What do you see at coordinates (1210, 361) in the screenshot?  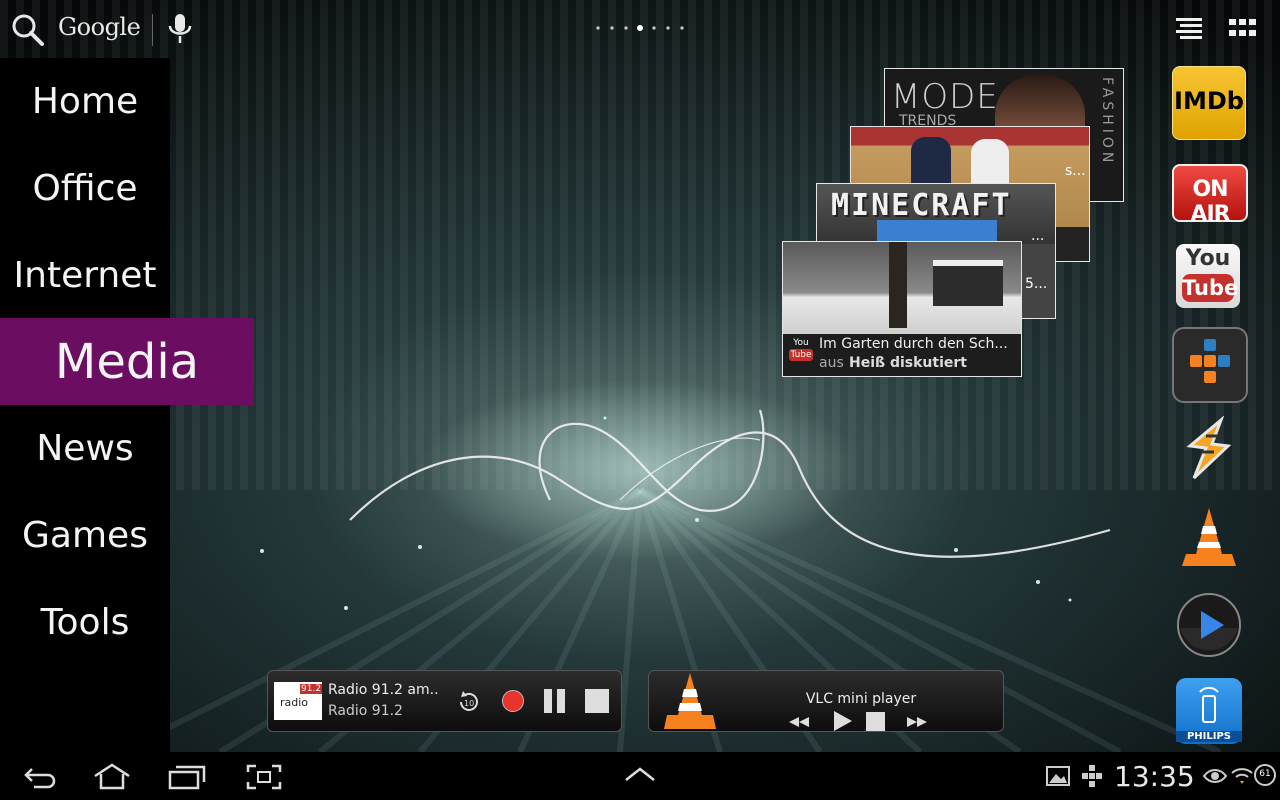 I see `tunein-logo-icon` at bounding box center [1210, 361].